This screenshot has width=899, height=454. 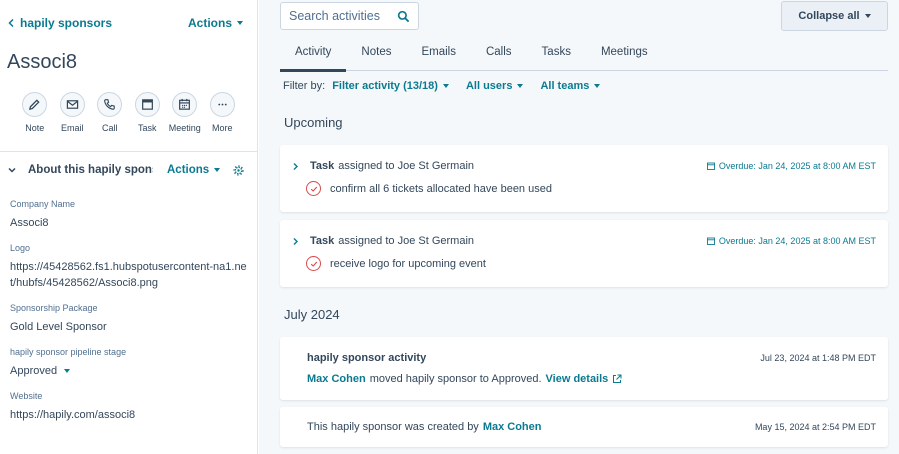 I want to click on view-details-link: View details, so click(x=577, y=379).